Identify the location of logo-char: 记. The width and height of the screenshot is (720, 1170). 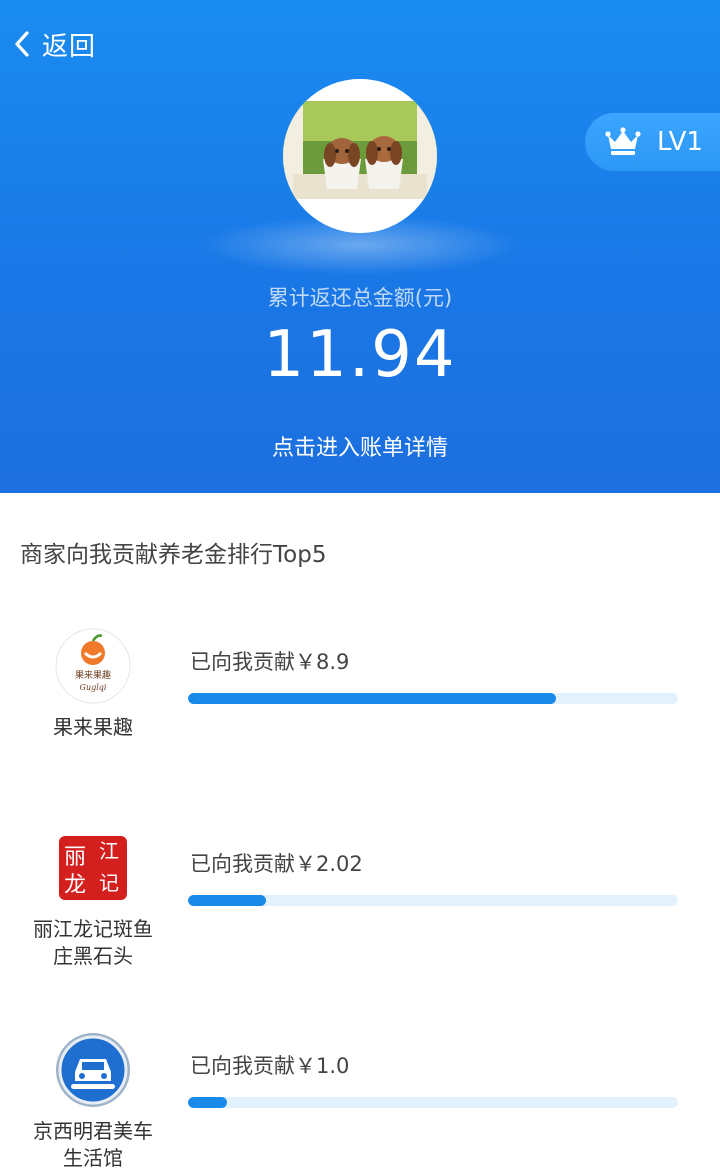
(109, 883).